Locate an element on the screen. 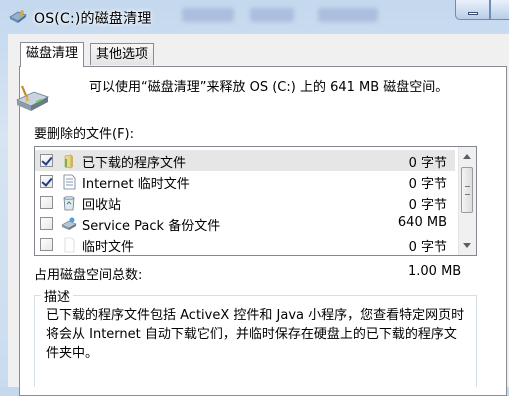  title-bar: OS(C:)的磁盘清理 is located at coordinates (254, 17).